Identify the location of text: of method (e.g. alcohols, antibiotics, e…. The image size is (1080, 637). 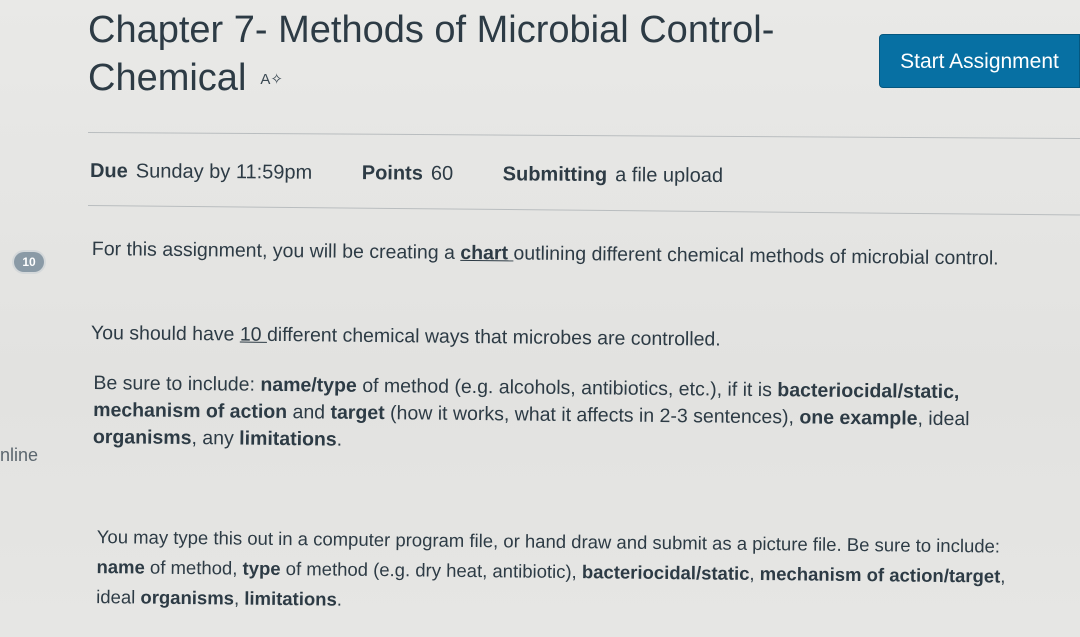
(567, 388).